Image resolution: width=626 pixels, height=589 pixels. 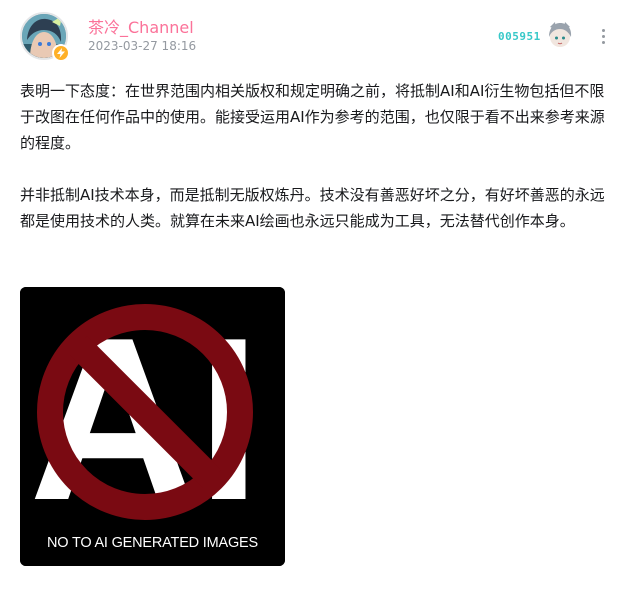 What do you see at coordinates (142, 46) in the screenshot?
I see `publish-time: 2023-03-27 18:16` at bounding box center [142, 46].